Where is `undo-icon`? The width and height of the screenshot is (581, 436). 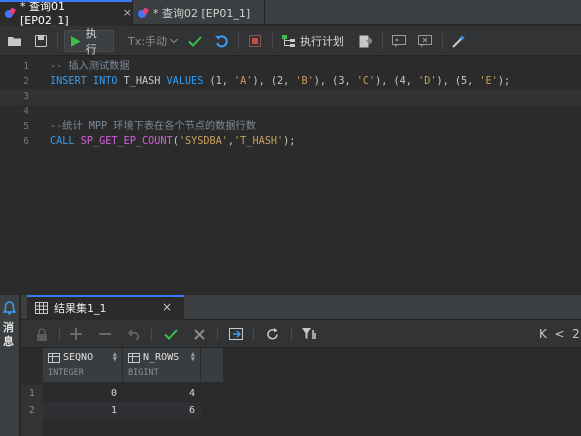 undo-icon is located at coordinates (134, 334).